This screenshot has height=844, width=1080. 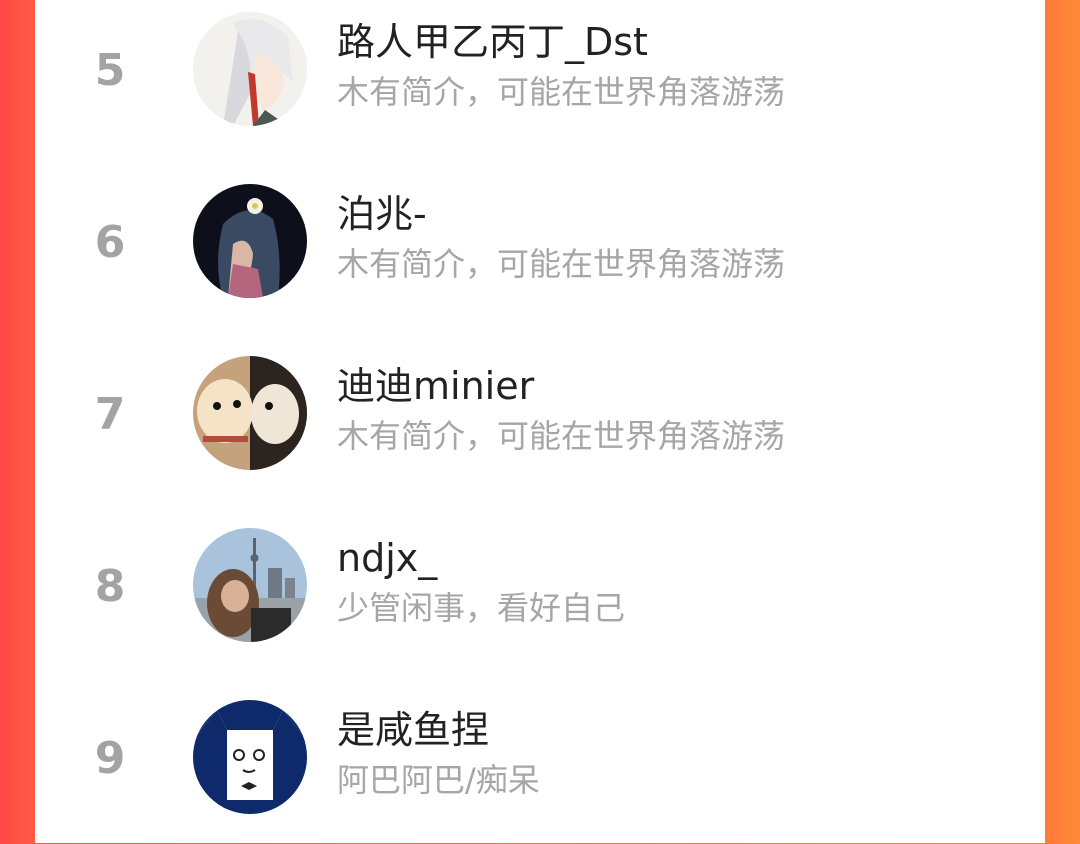 I want to click on city-selfie-avatar-icon, so click(x=250, y=585).